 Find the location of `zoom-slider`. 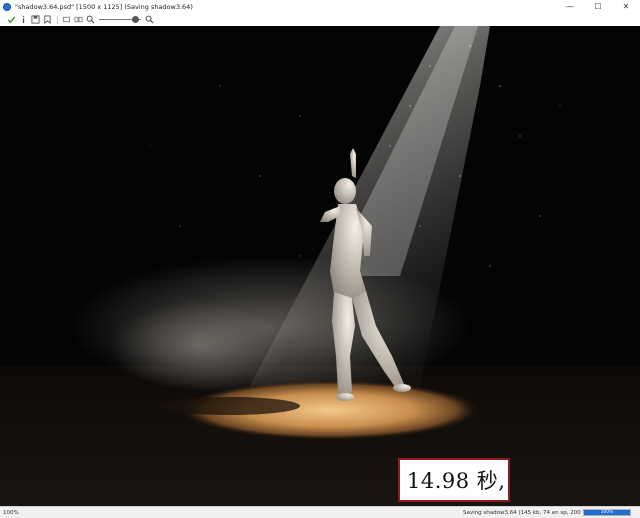

zoom-slider is located at coordinates (120, 20).